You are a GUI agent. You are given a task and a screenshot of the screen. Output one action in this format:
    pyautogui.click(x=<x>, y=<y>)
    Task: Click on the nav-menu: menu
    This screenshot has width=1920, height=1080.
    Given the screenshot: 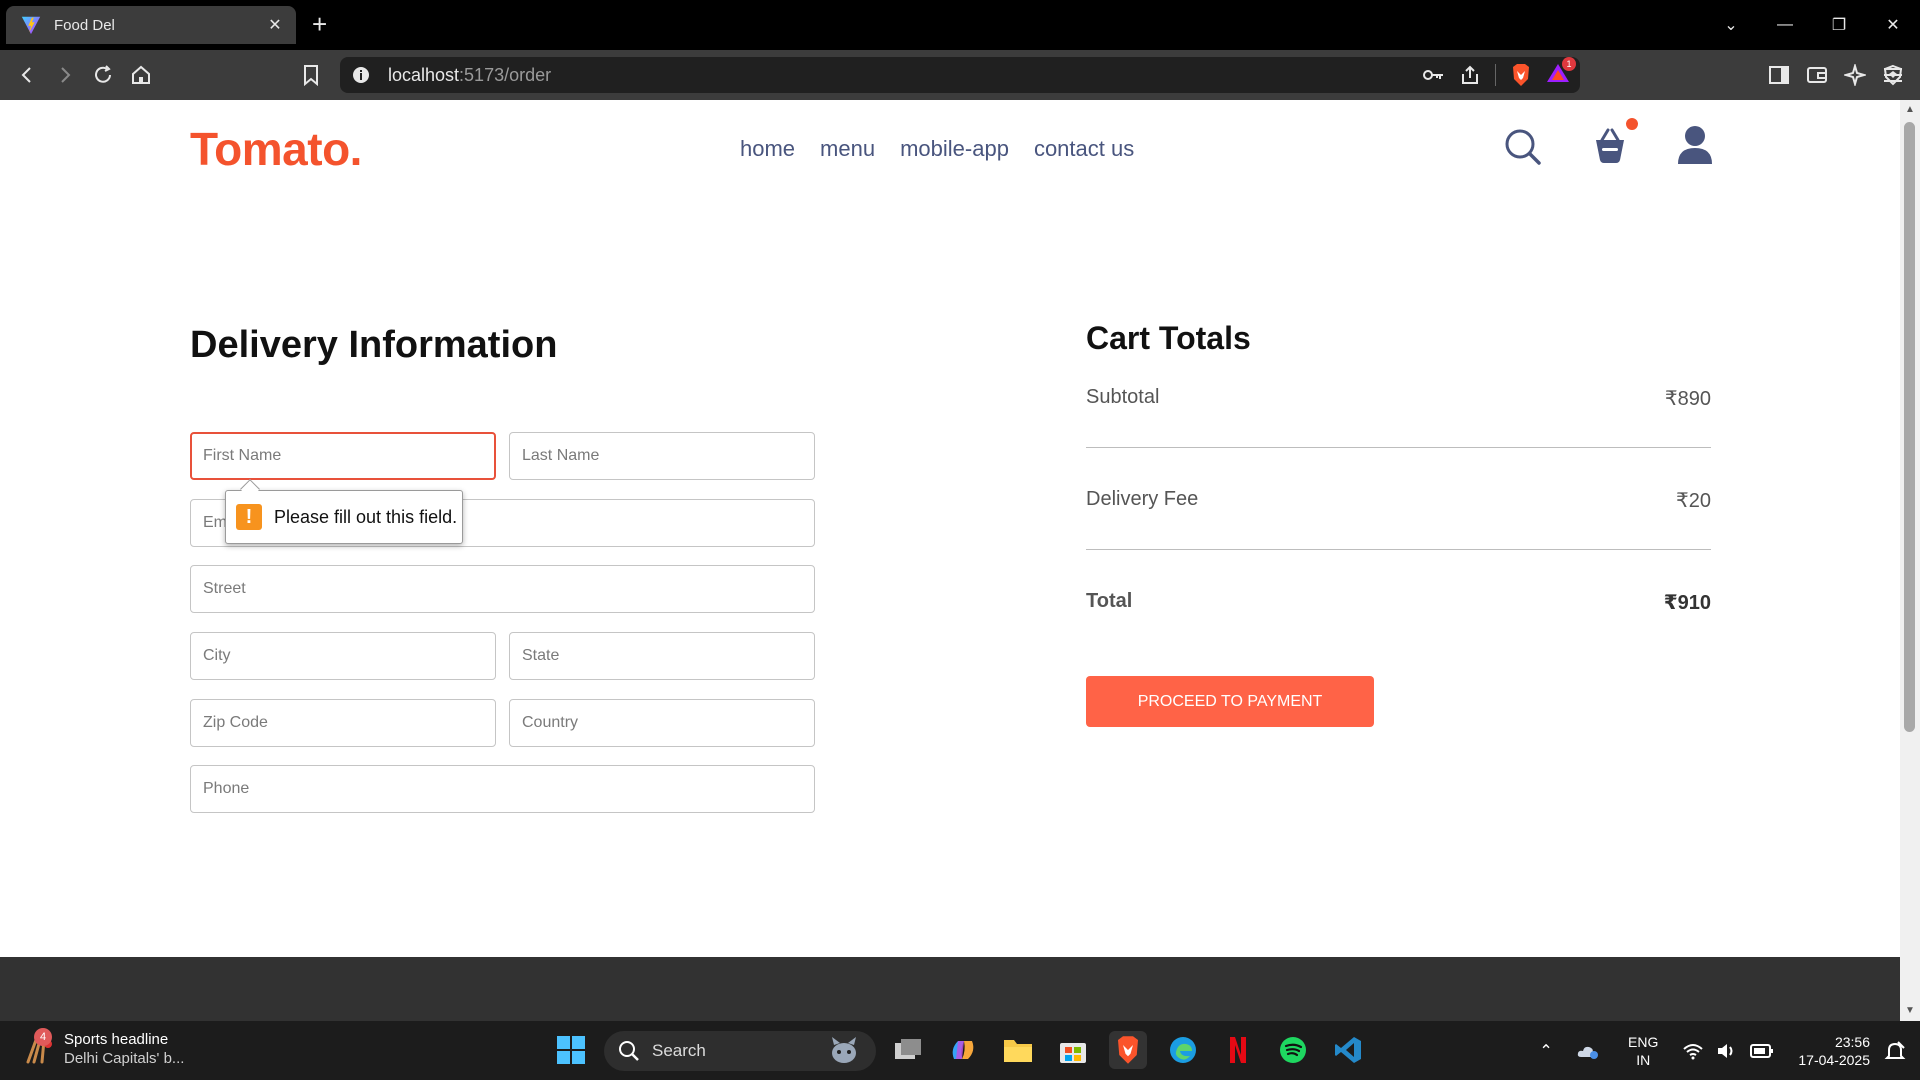 What is the action you would take?
    pyautogui.click(x=847, y=149)
    